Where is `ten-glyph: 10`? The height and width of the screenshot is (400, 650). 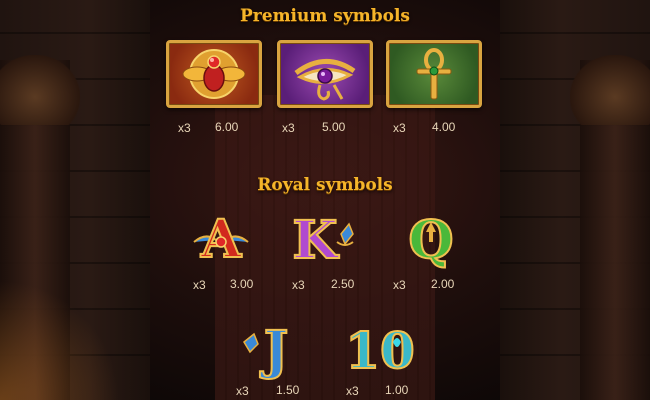 ten-glyph: 10 is located at coordinates (380, 350).